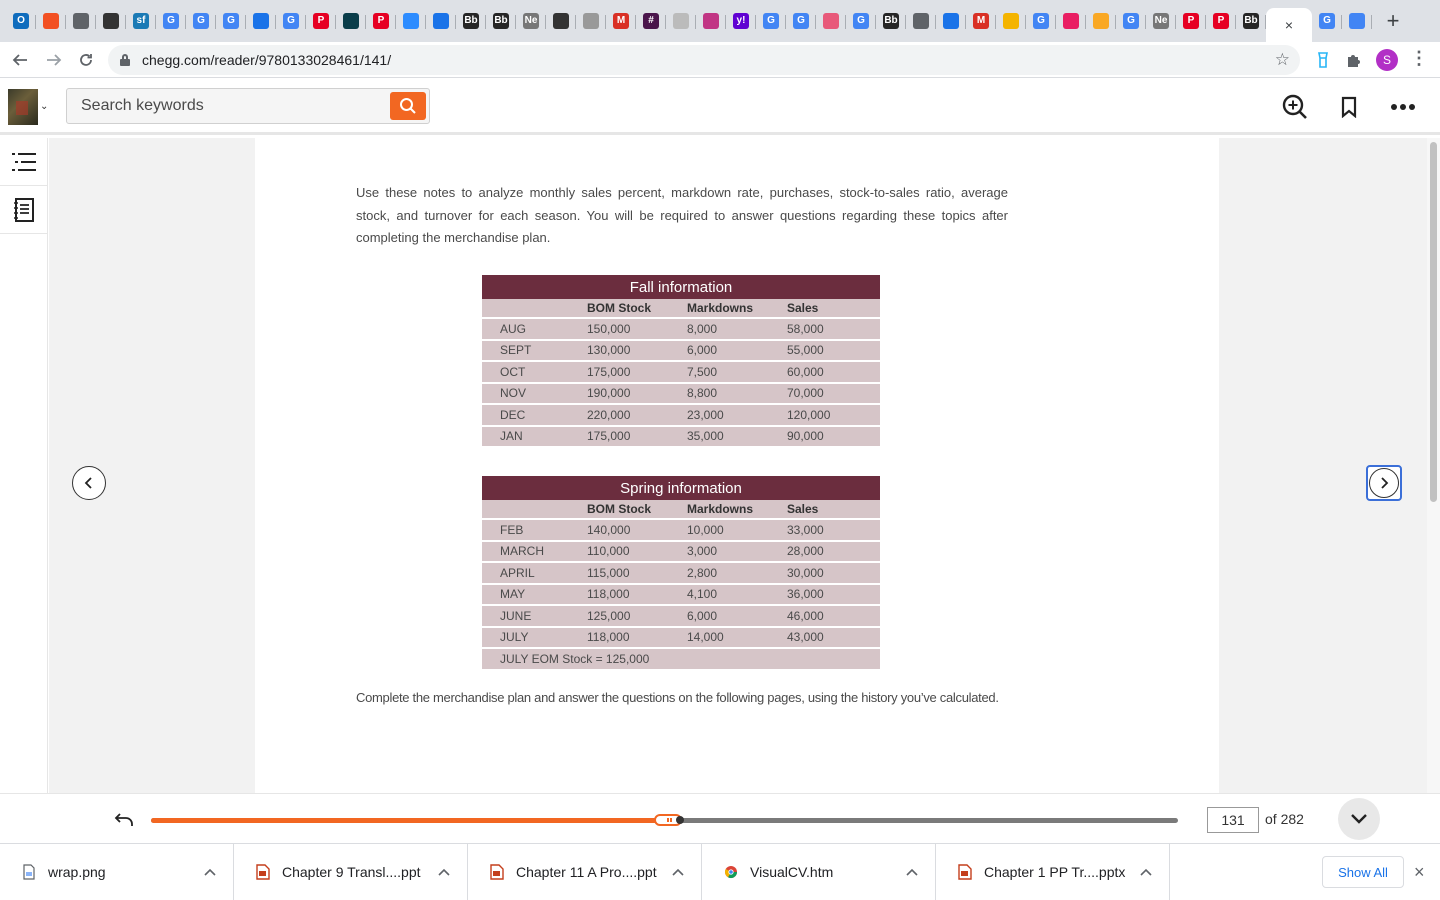 The height and width of the screenshot is (900, 1440). I want to click on collapse-button, so click(1359, 819).